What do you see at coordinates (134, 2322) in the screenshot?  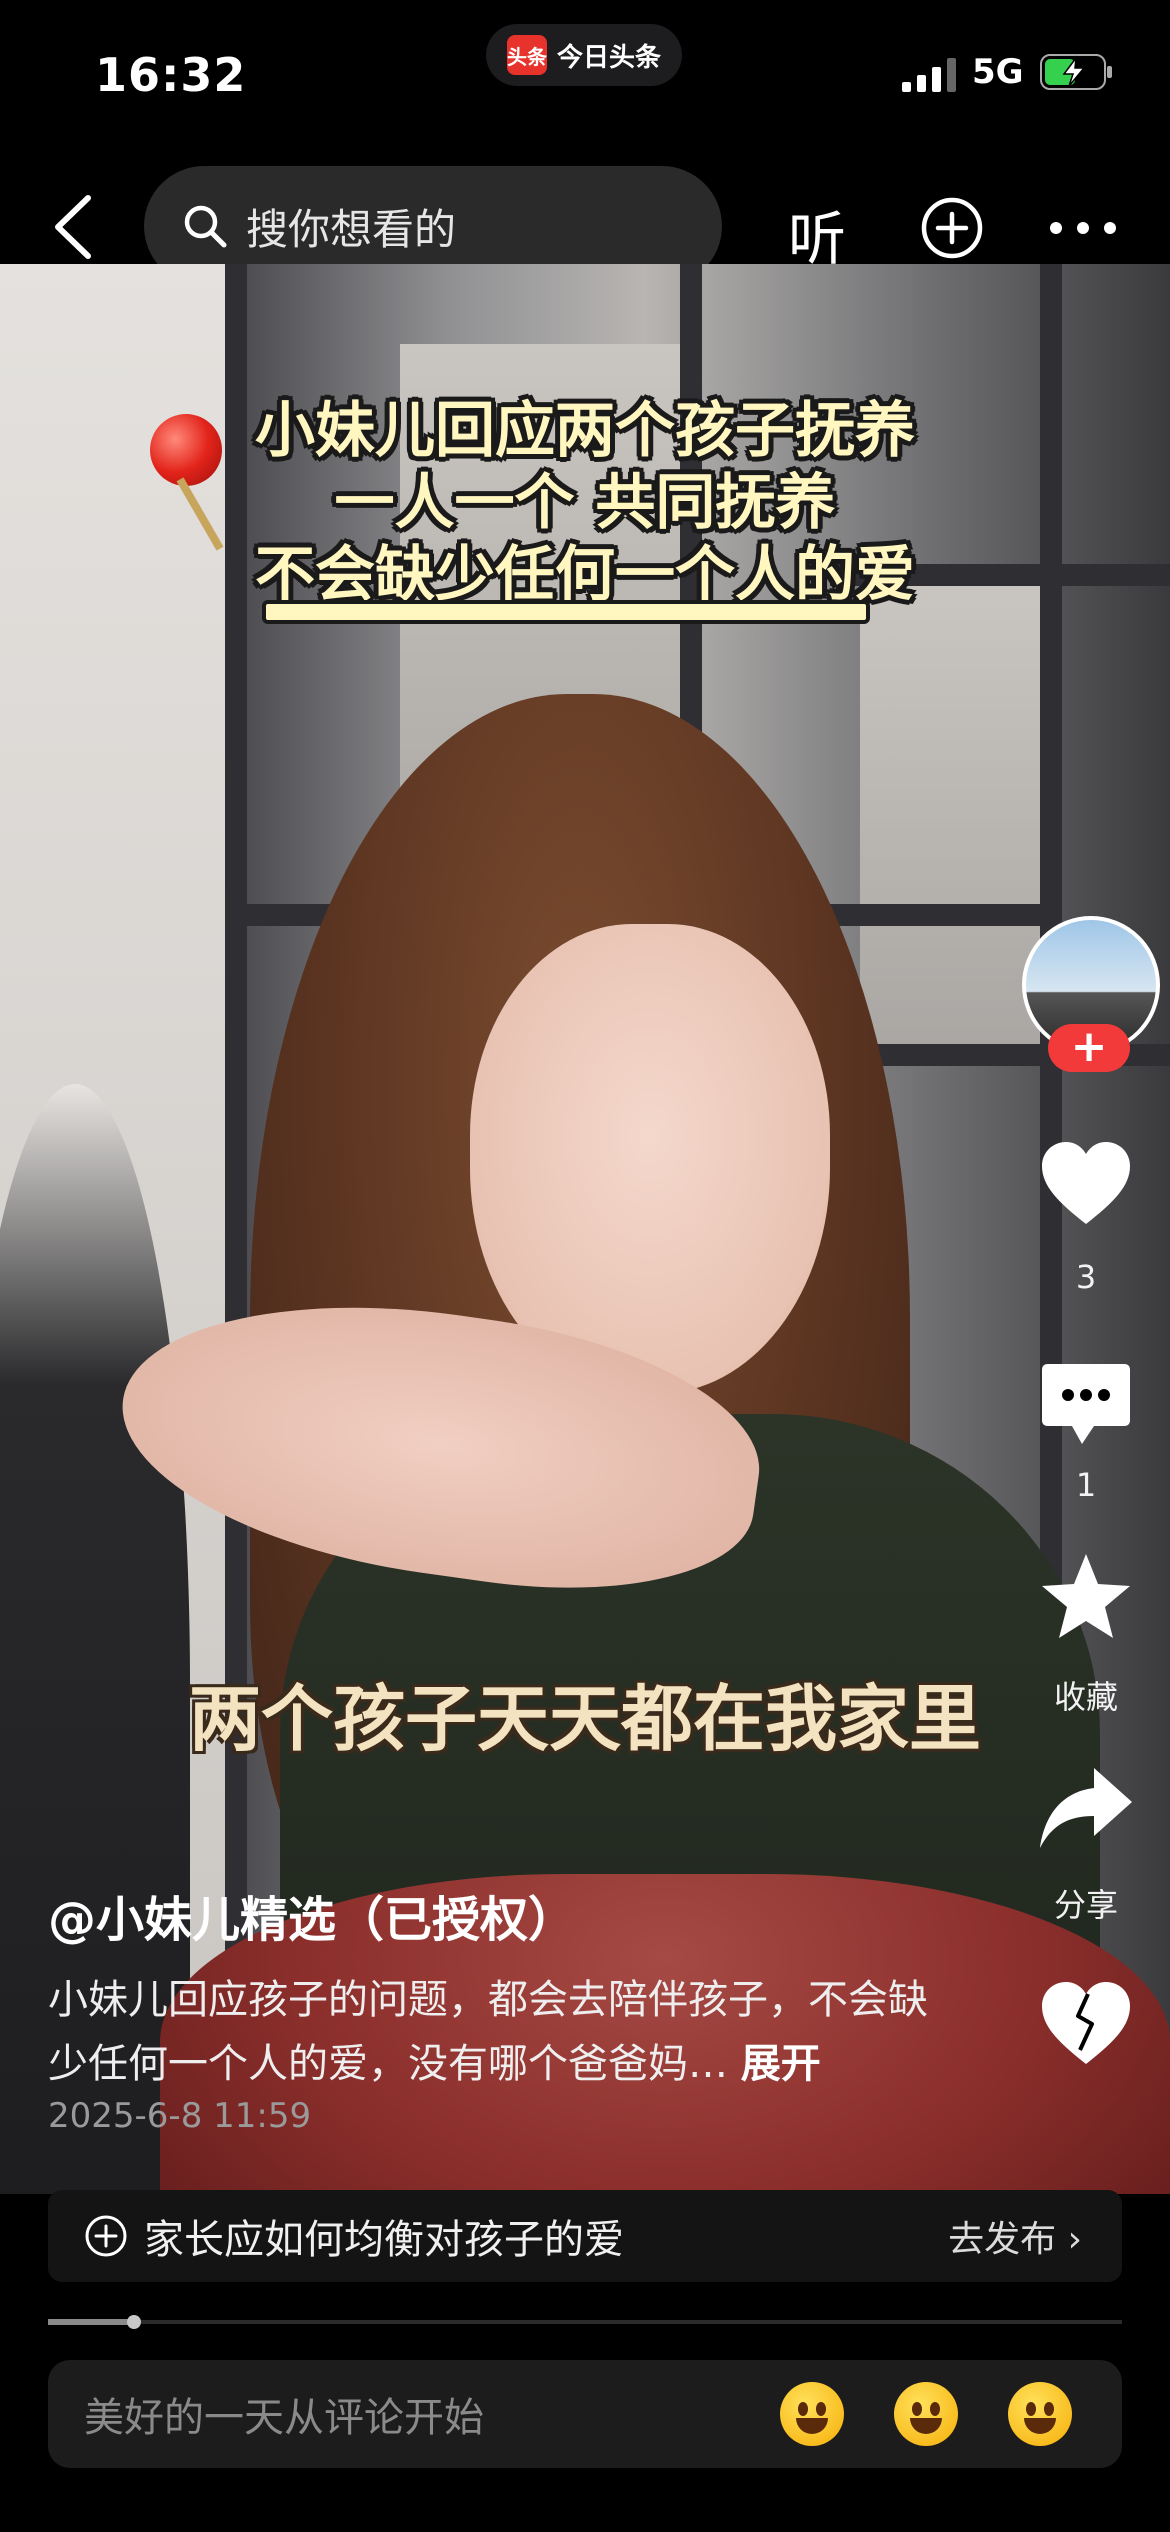 I see `video-progress-handle` at bounding box center [134, 2322].